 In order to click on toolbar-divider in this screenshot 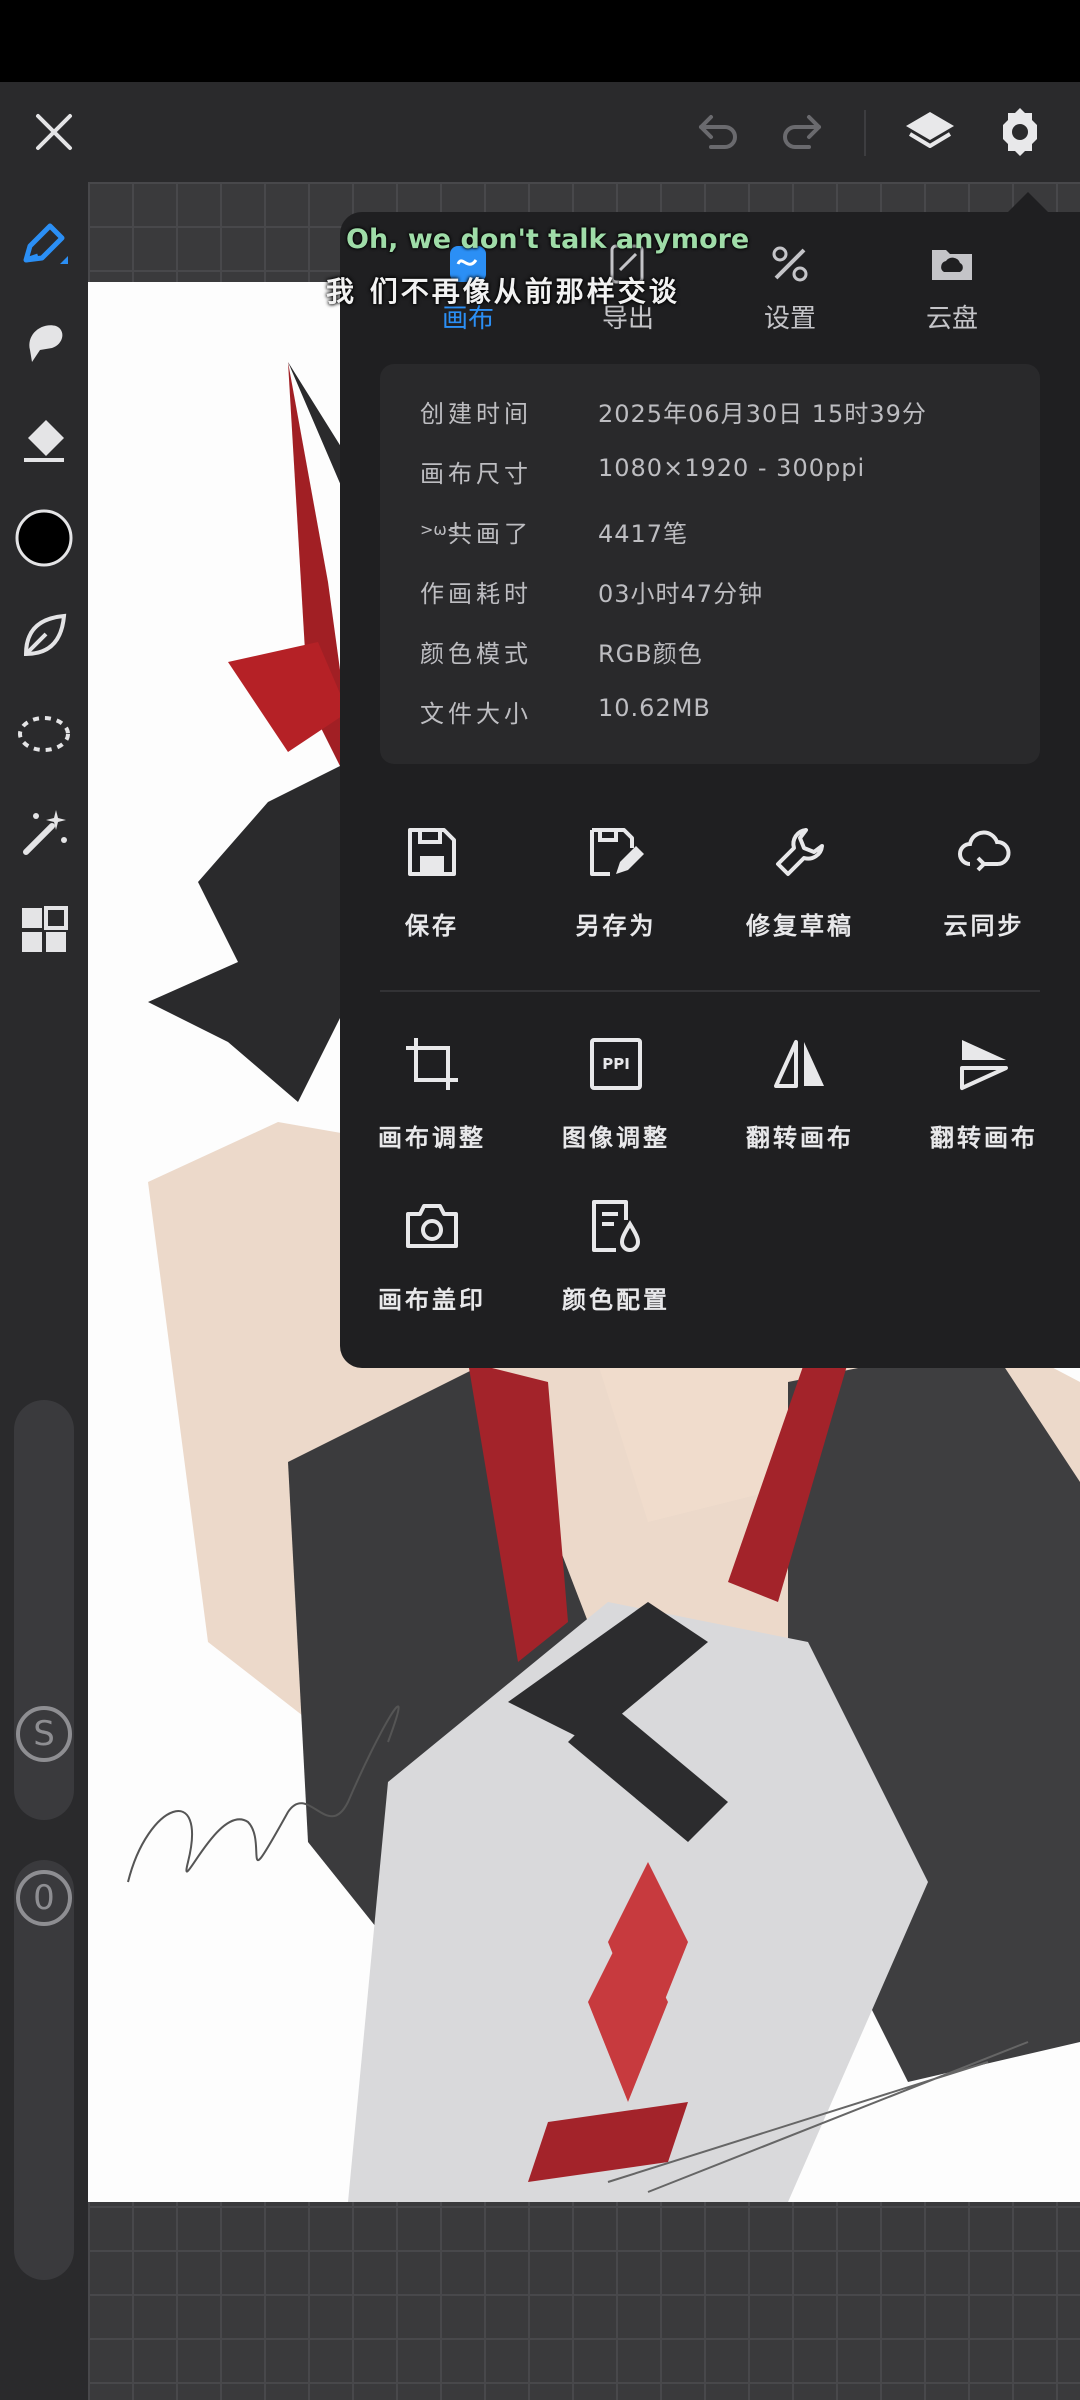, I will do `click(865, 133)`.